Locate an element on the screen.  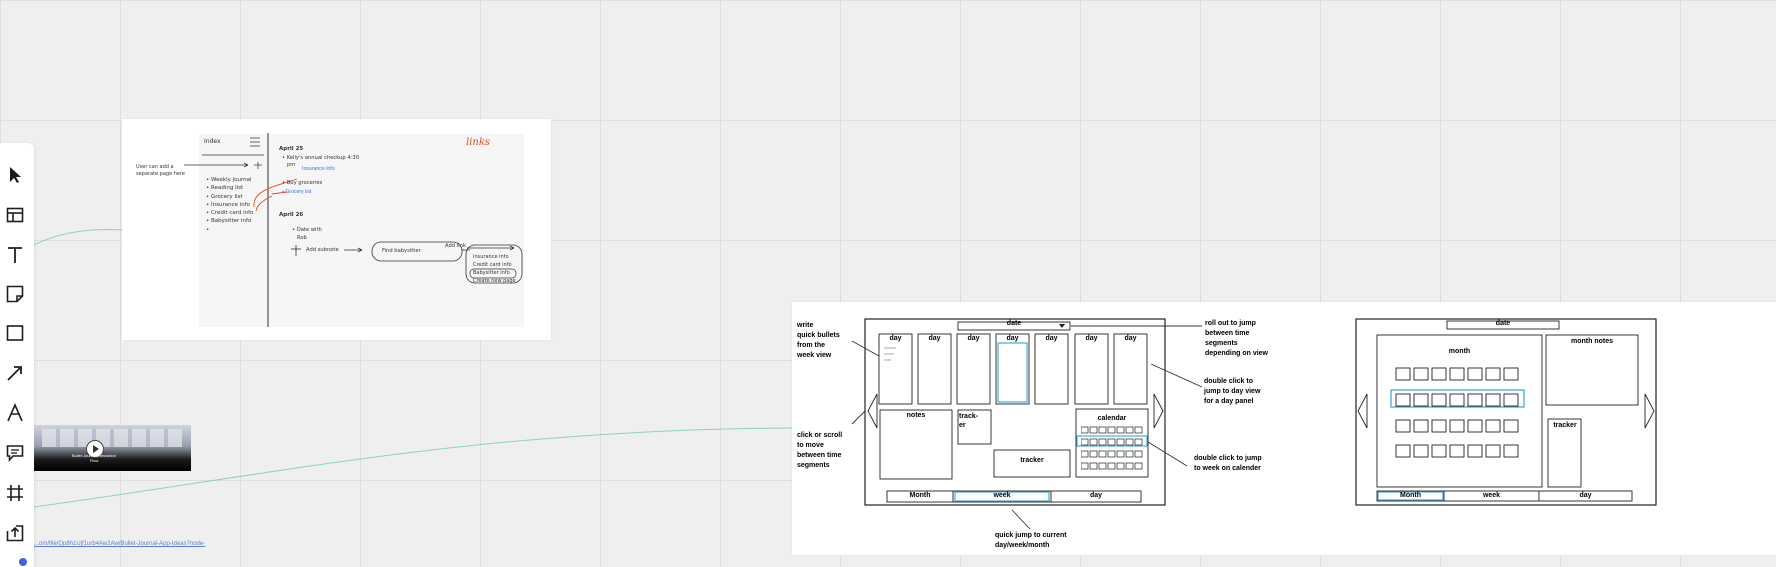
insurance-link: Insurance info is located at coordinates (318, 169).